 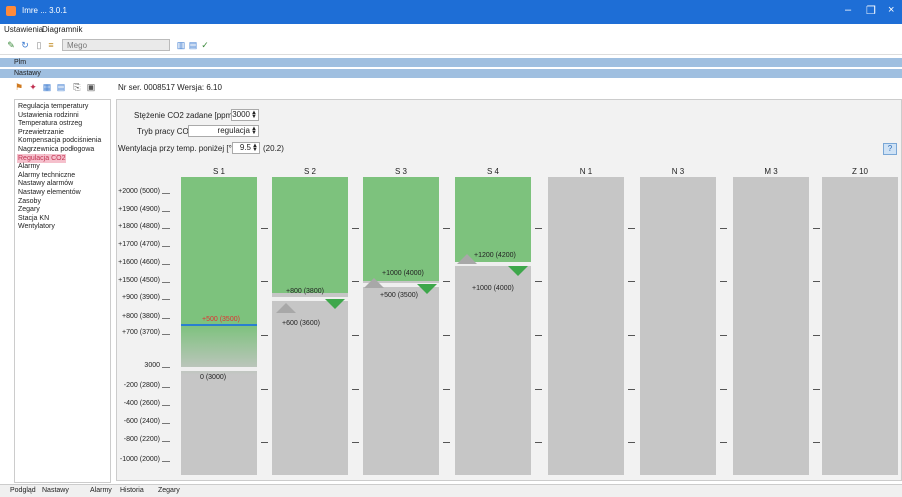 I want to click on axis-tick-label: +2000 (5000), so click(x=139, y=191).